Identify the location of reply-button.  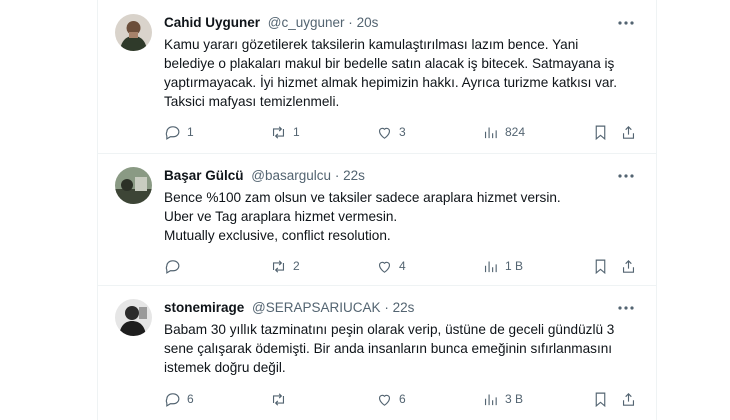
(175, 266).